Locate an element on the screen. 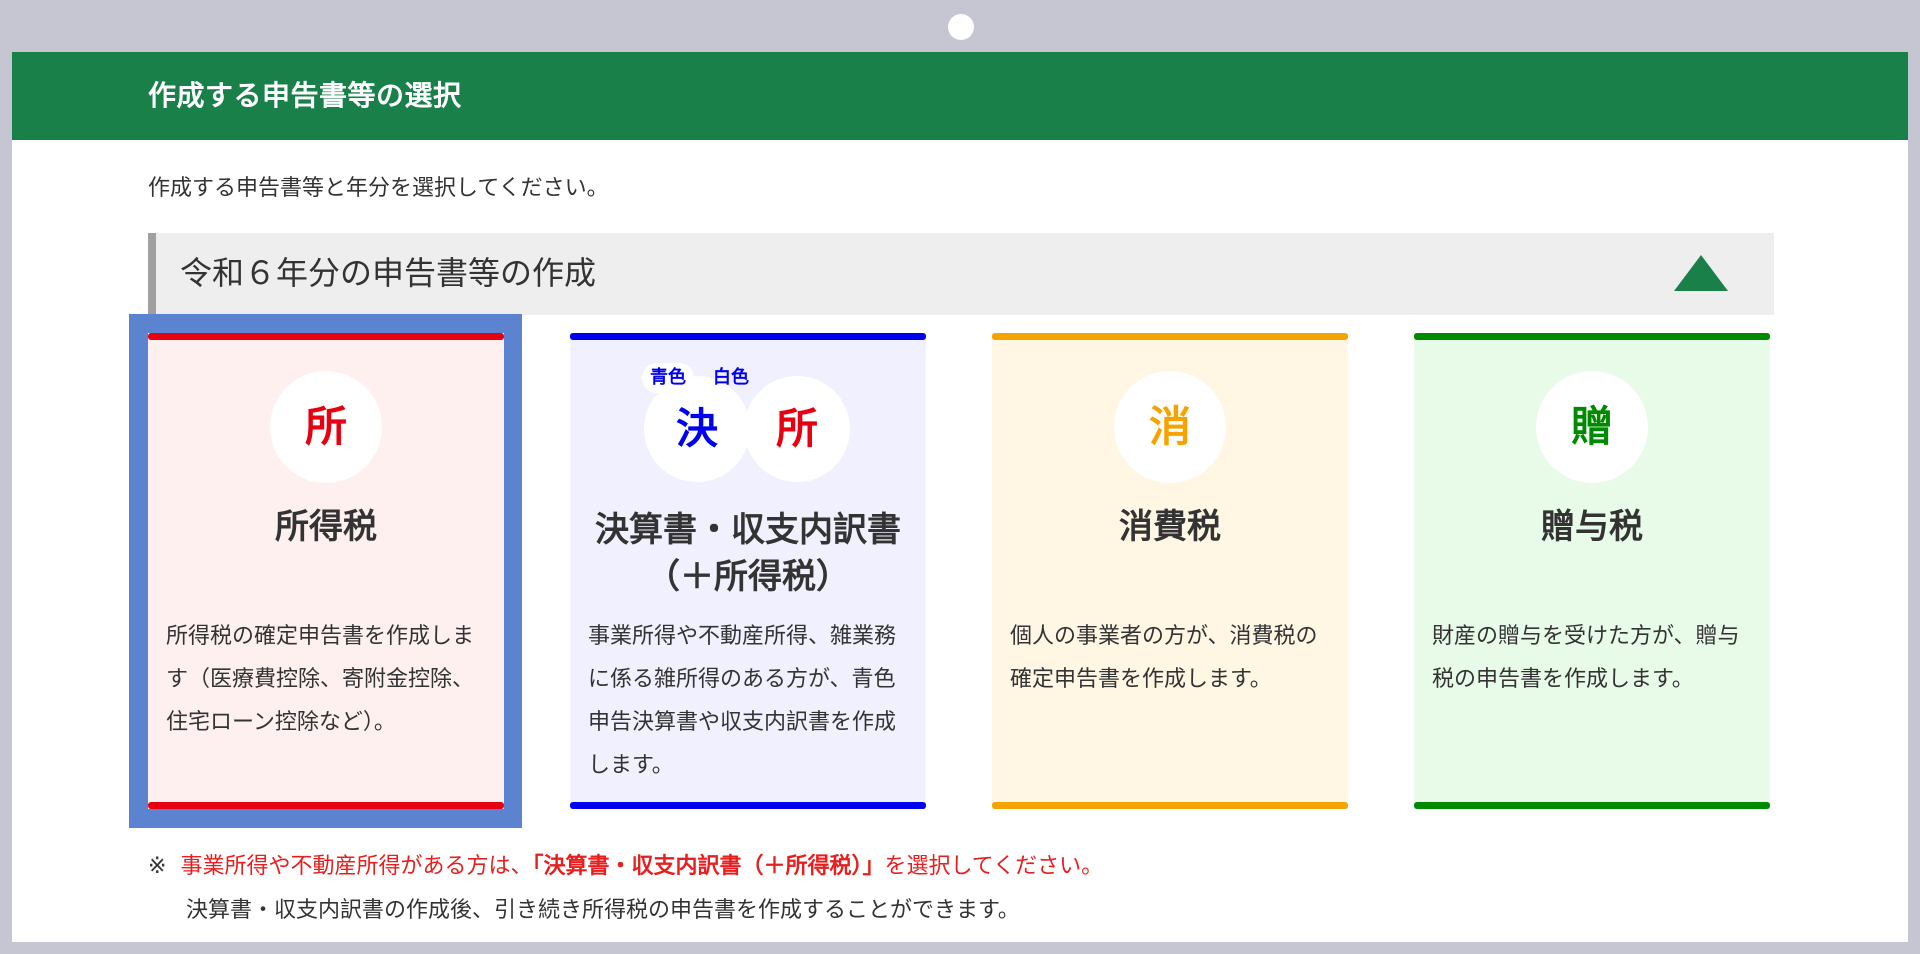 Image resolution: width=1920 pixels, height=954 pixels. white-return-tag: 白色 is located at coordinates (731, 377).